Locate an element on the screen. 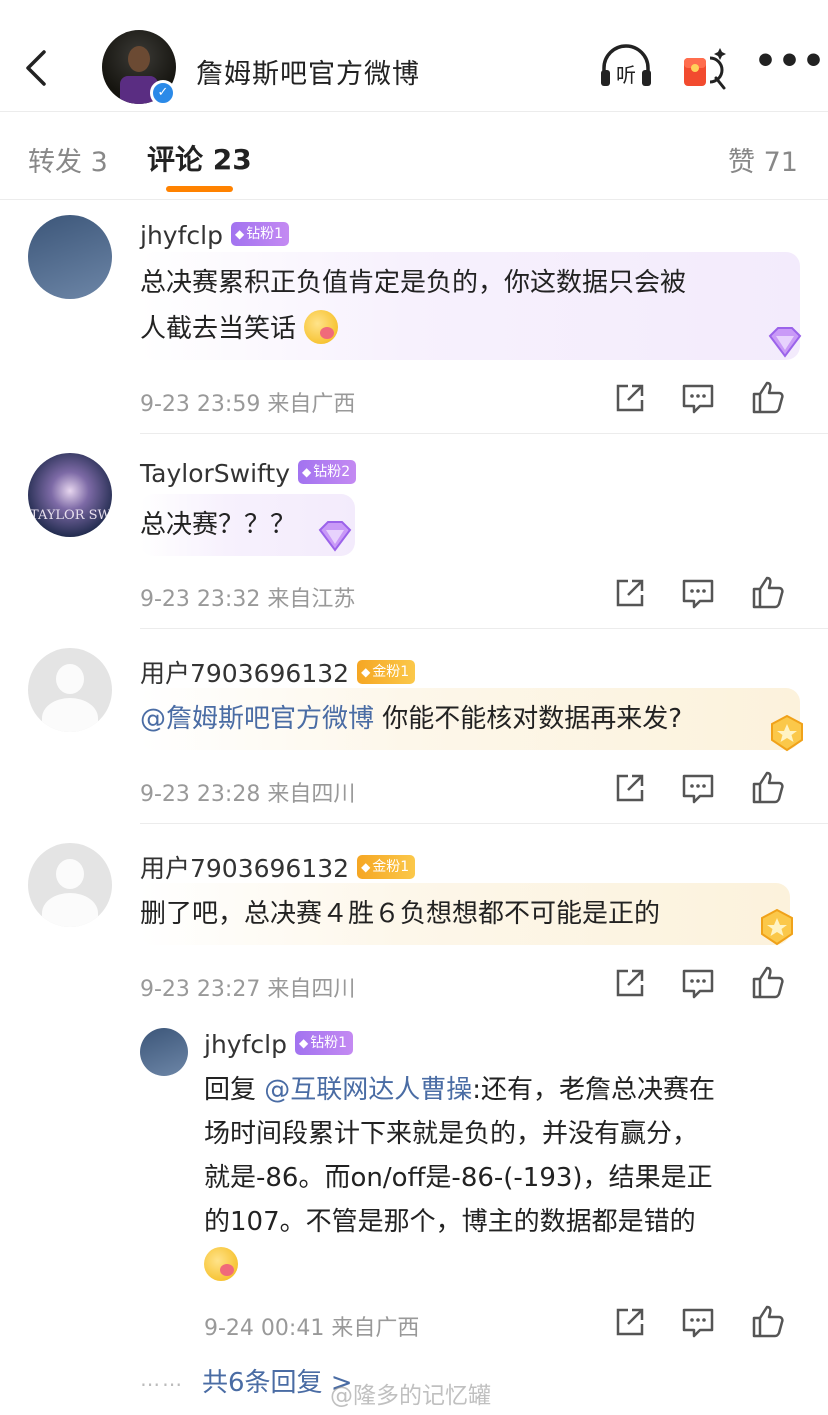 The width and height of the screenshot is (828, 1415). comment-username: jhyfclp ◆ 钻粉1 is located at coordinates (215, 235).